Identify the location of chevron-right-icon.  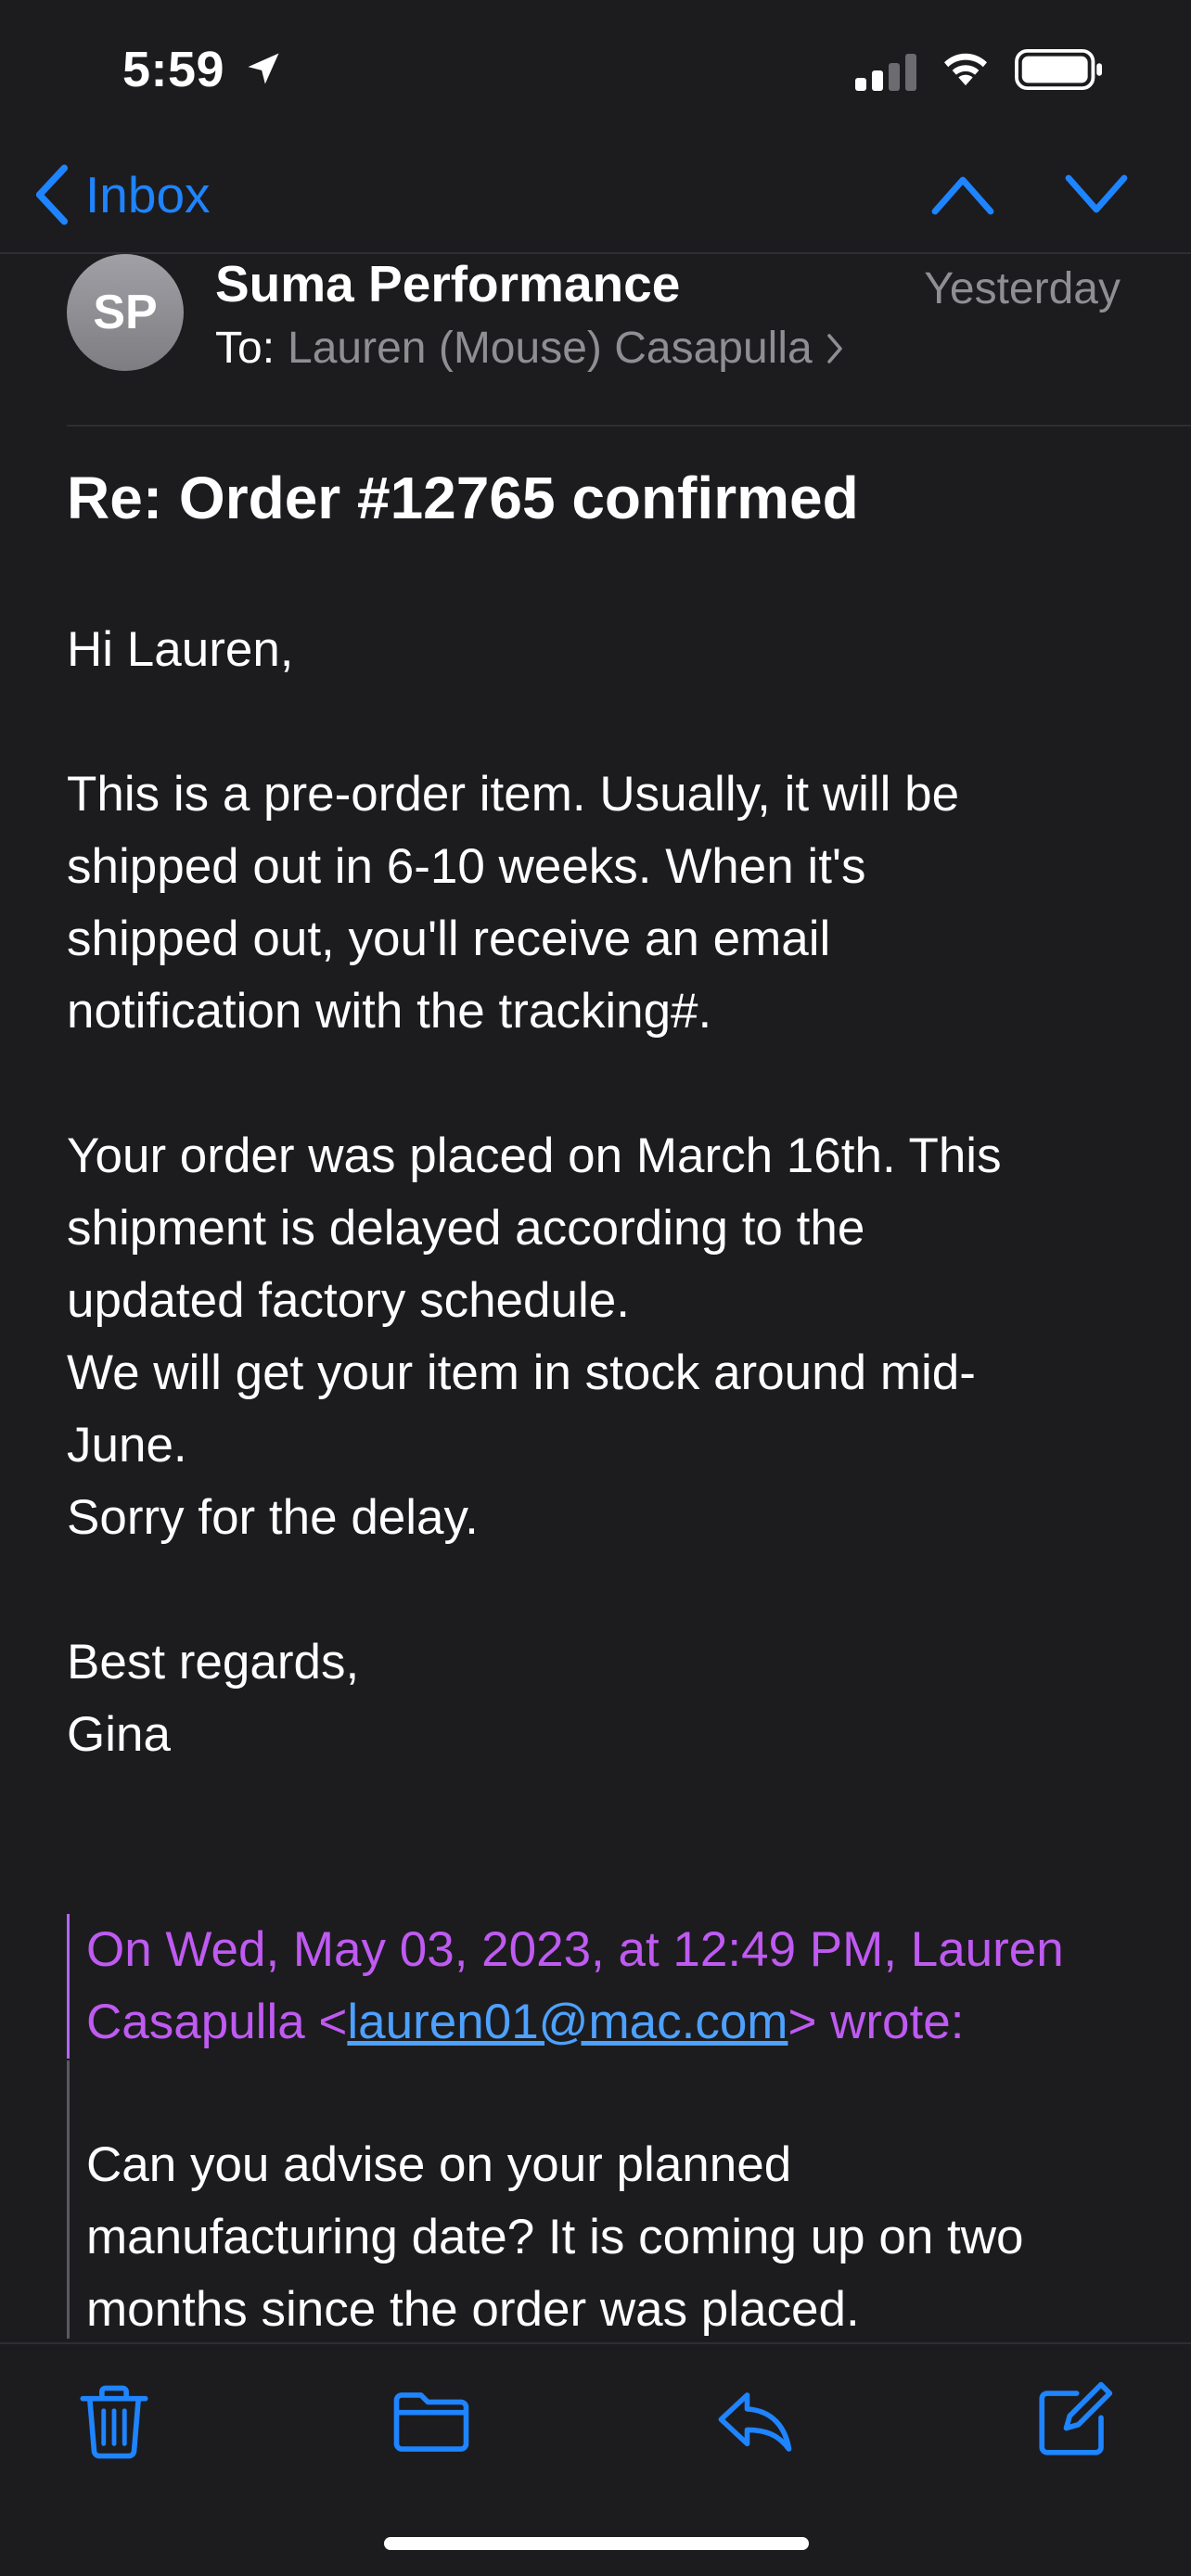
(834, 348).